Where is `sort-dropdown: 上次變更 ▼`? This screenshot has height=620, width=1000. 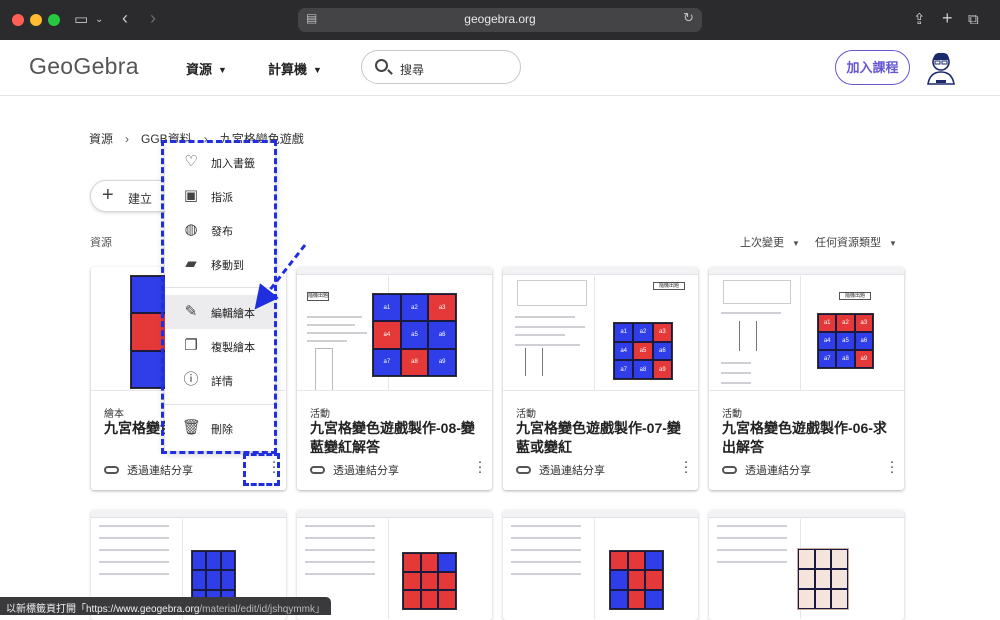
sort-dropdown: 上次變更 ▼ is located at coordinates (770, 242).